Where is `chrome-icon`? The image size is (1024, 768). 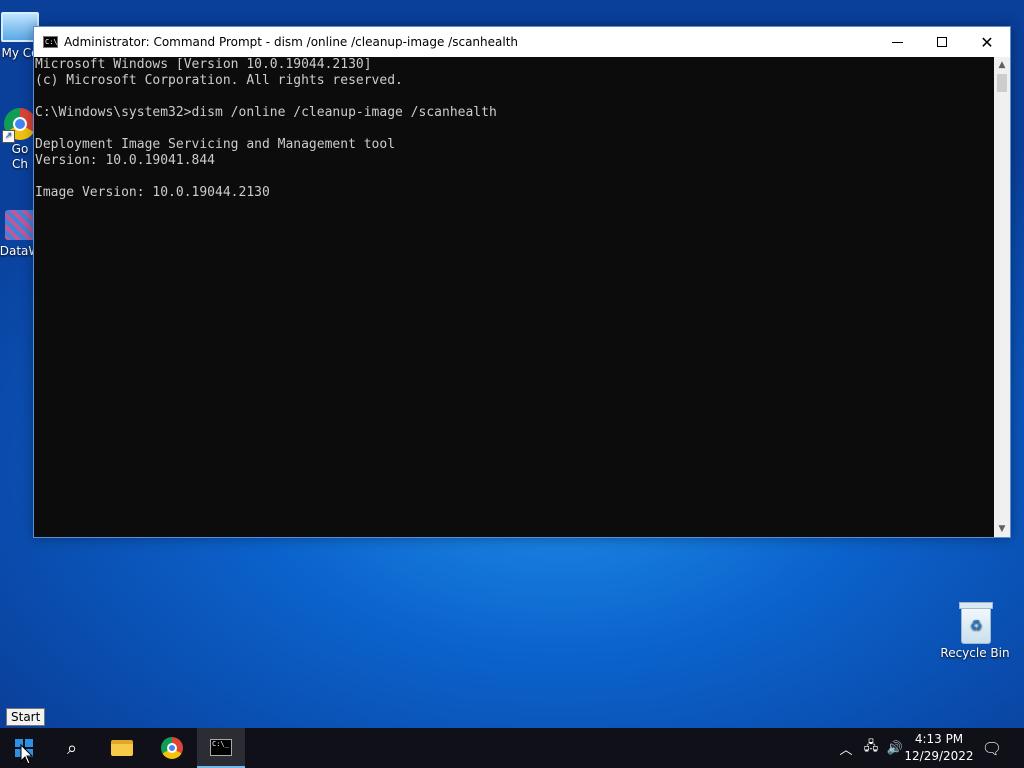 chrome-icon is located at coordinates (172, 748).